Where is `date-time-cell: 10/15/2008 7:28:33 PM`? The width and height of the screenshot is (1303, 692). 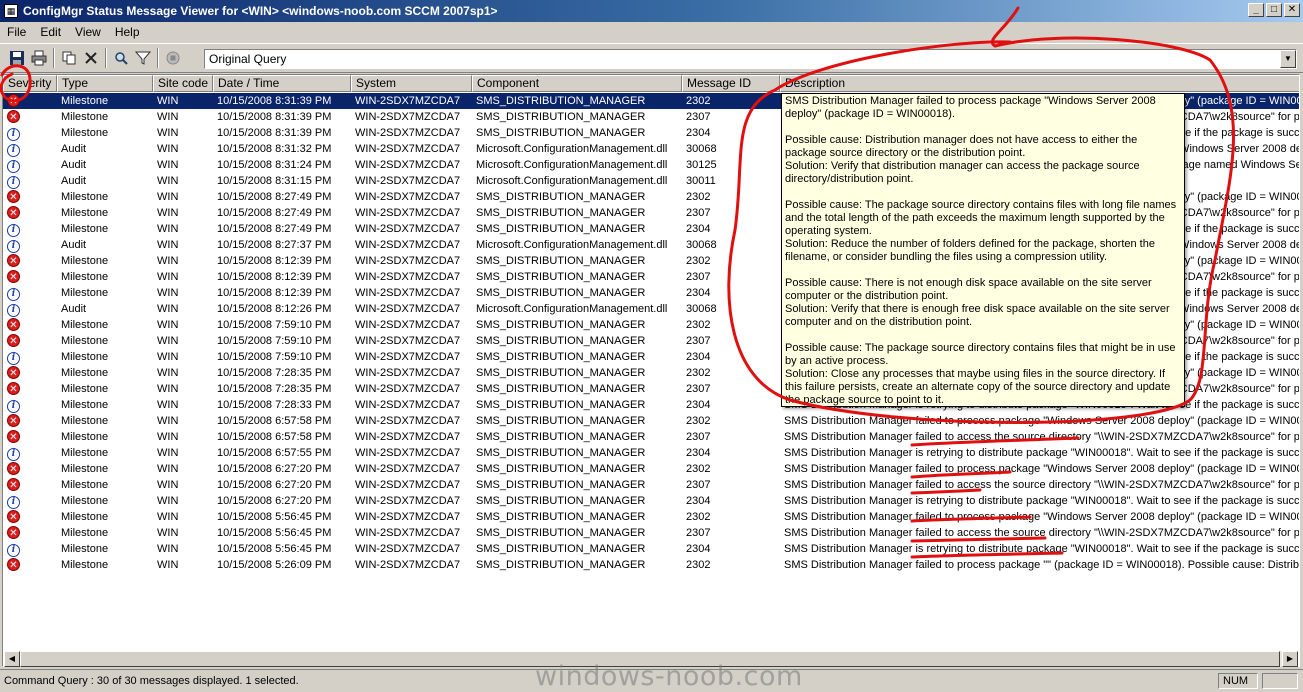 date-time-cell: 10/15/2008 7:28:33 PM is located at coordinates (274, 405).